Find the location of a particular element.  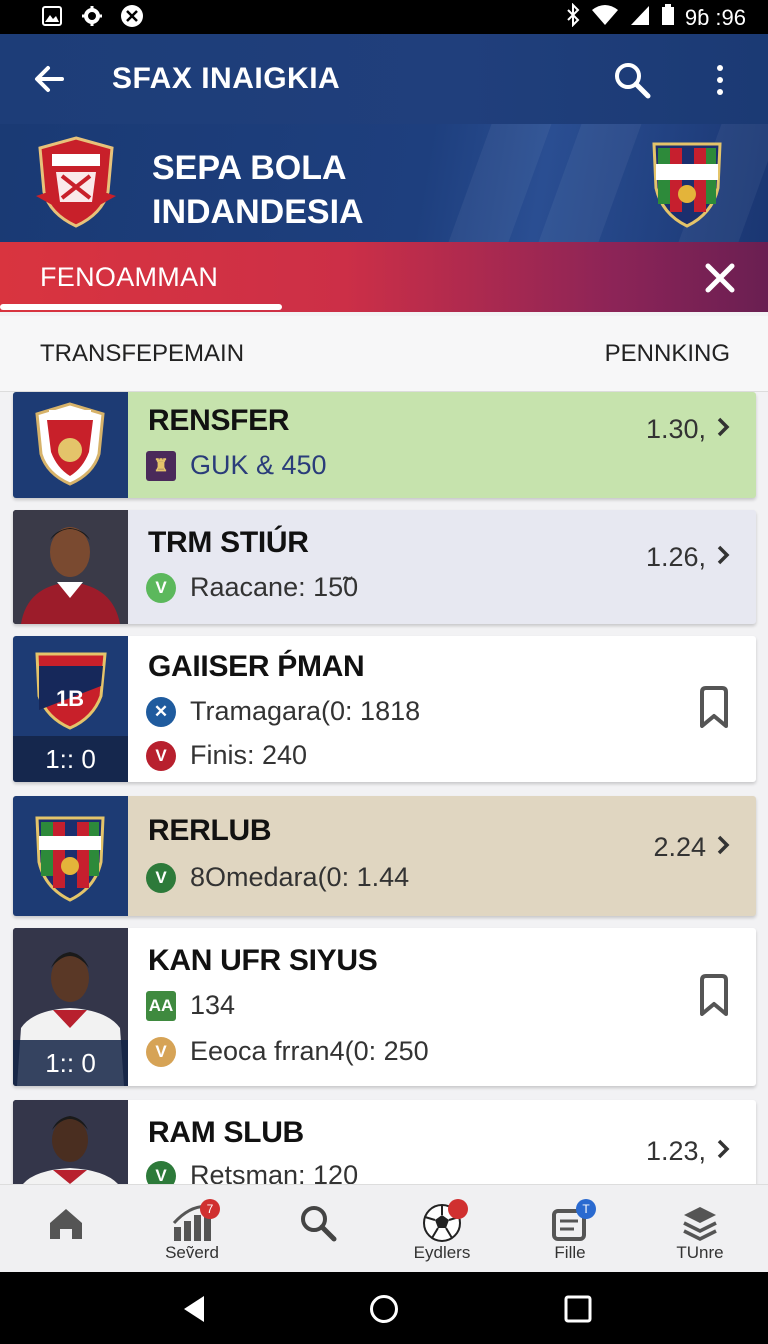

list-item: RENSFER ♜ GUK & 450 1.30, is located at coordinates (384, 445).